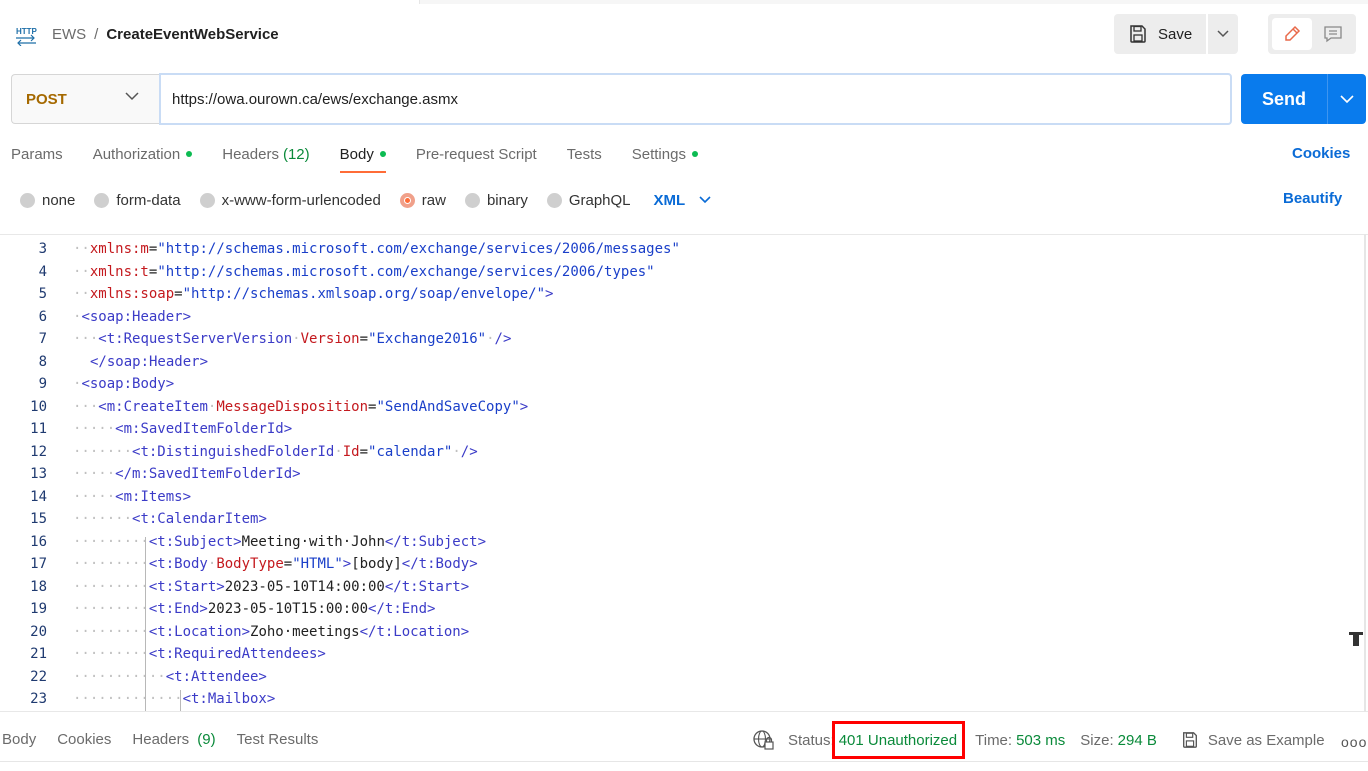 The image size is (1368, 771). I want to click on line-number: 8, so click(42, 361).